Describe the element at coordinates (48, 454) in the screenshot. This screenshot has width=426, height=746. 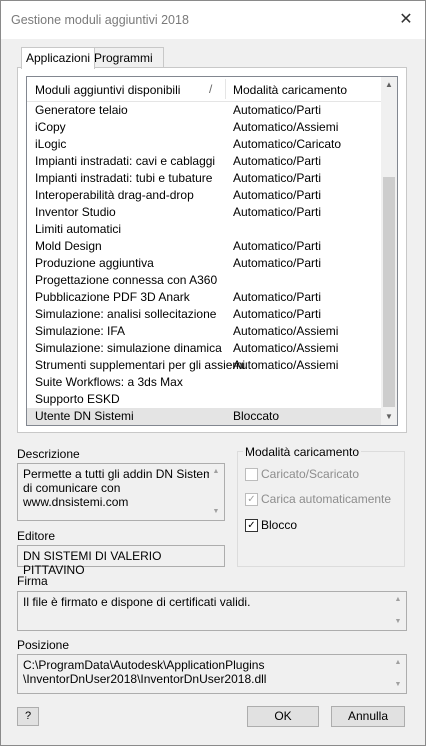
I see `descrizione-label: Descrizione` at that location.